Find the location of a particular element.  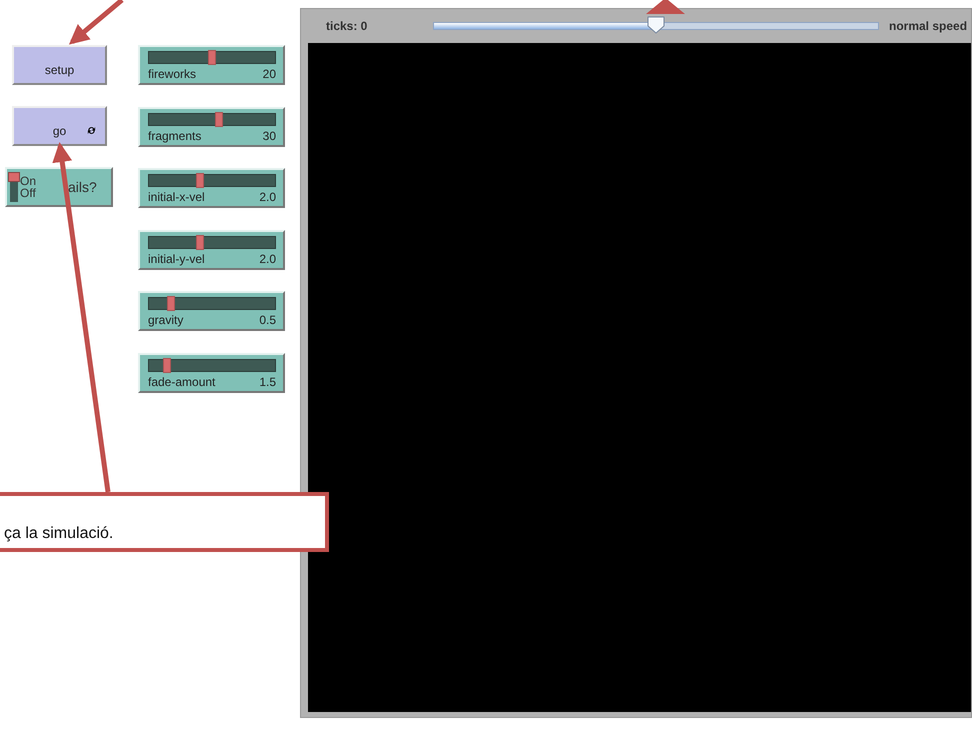

arrow-head is located at coordinates (665, 7).